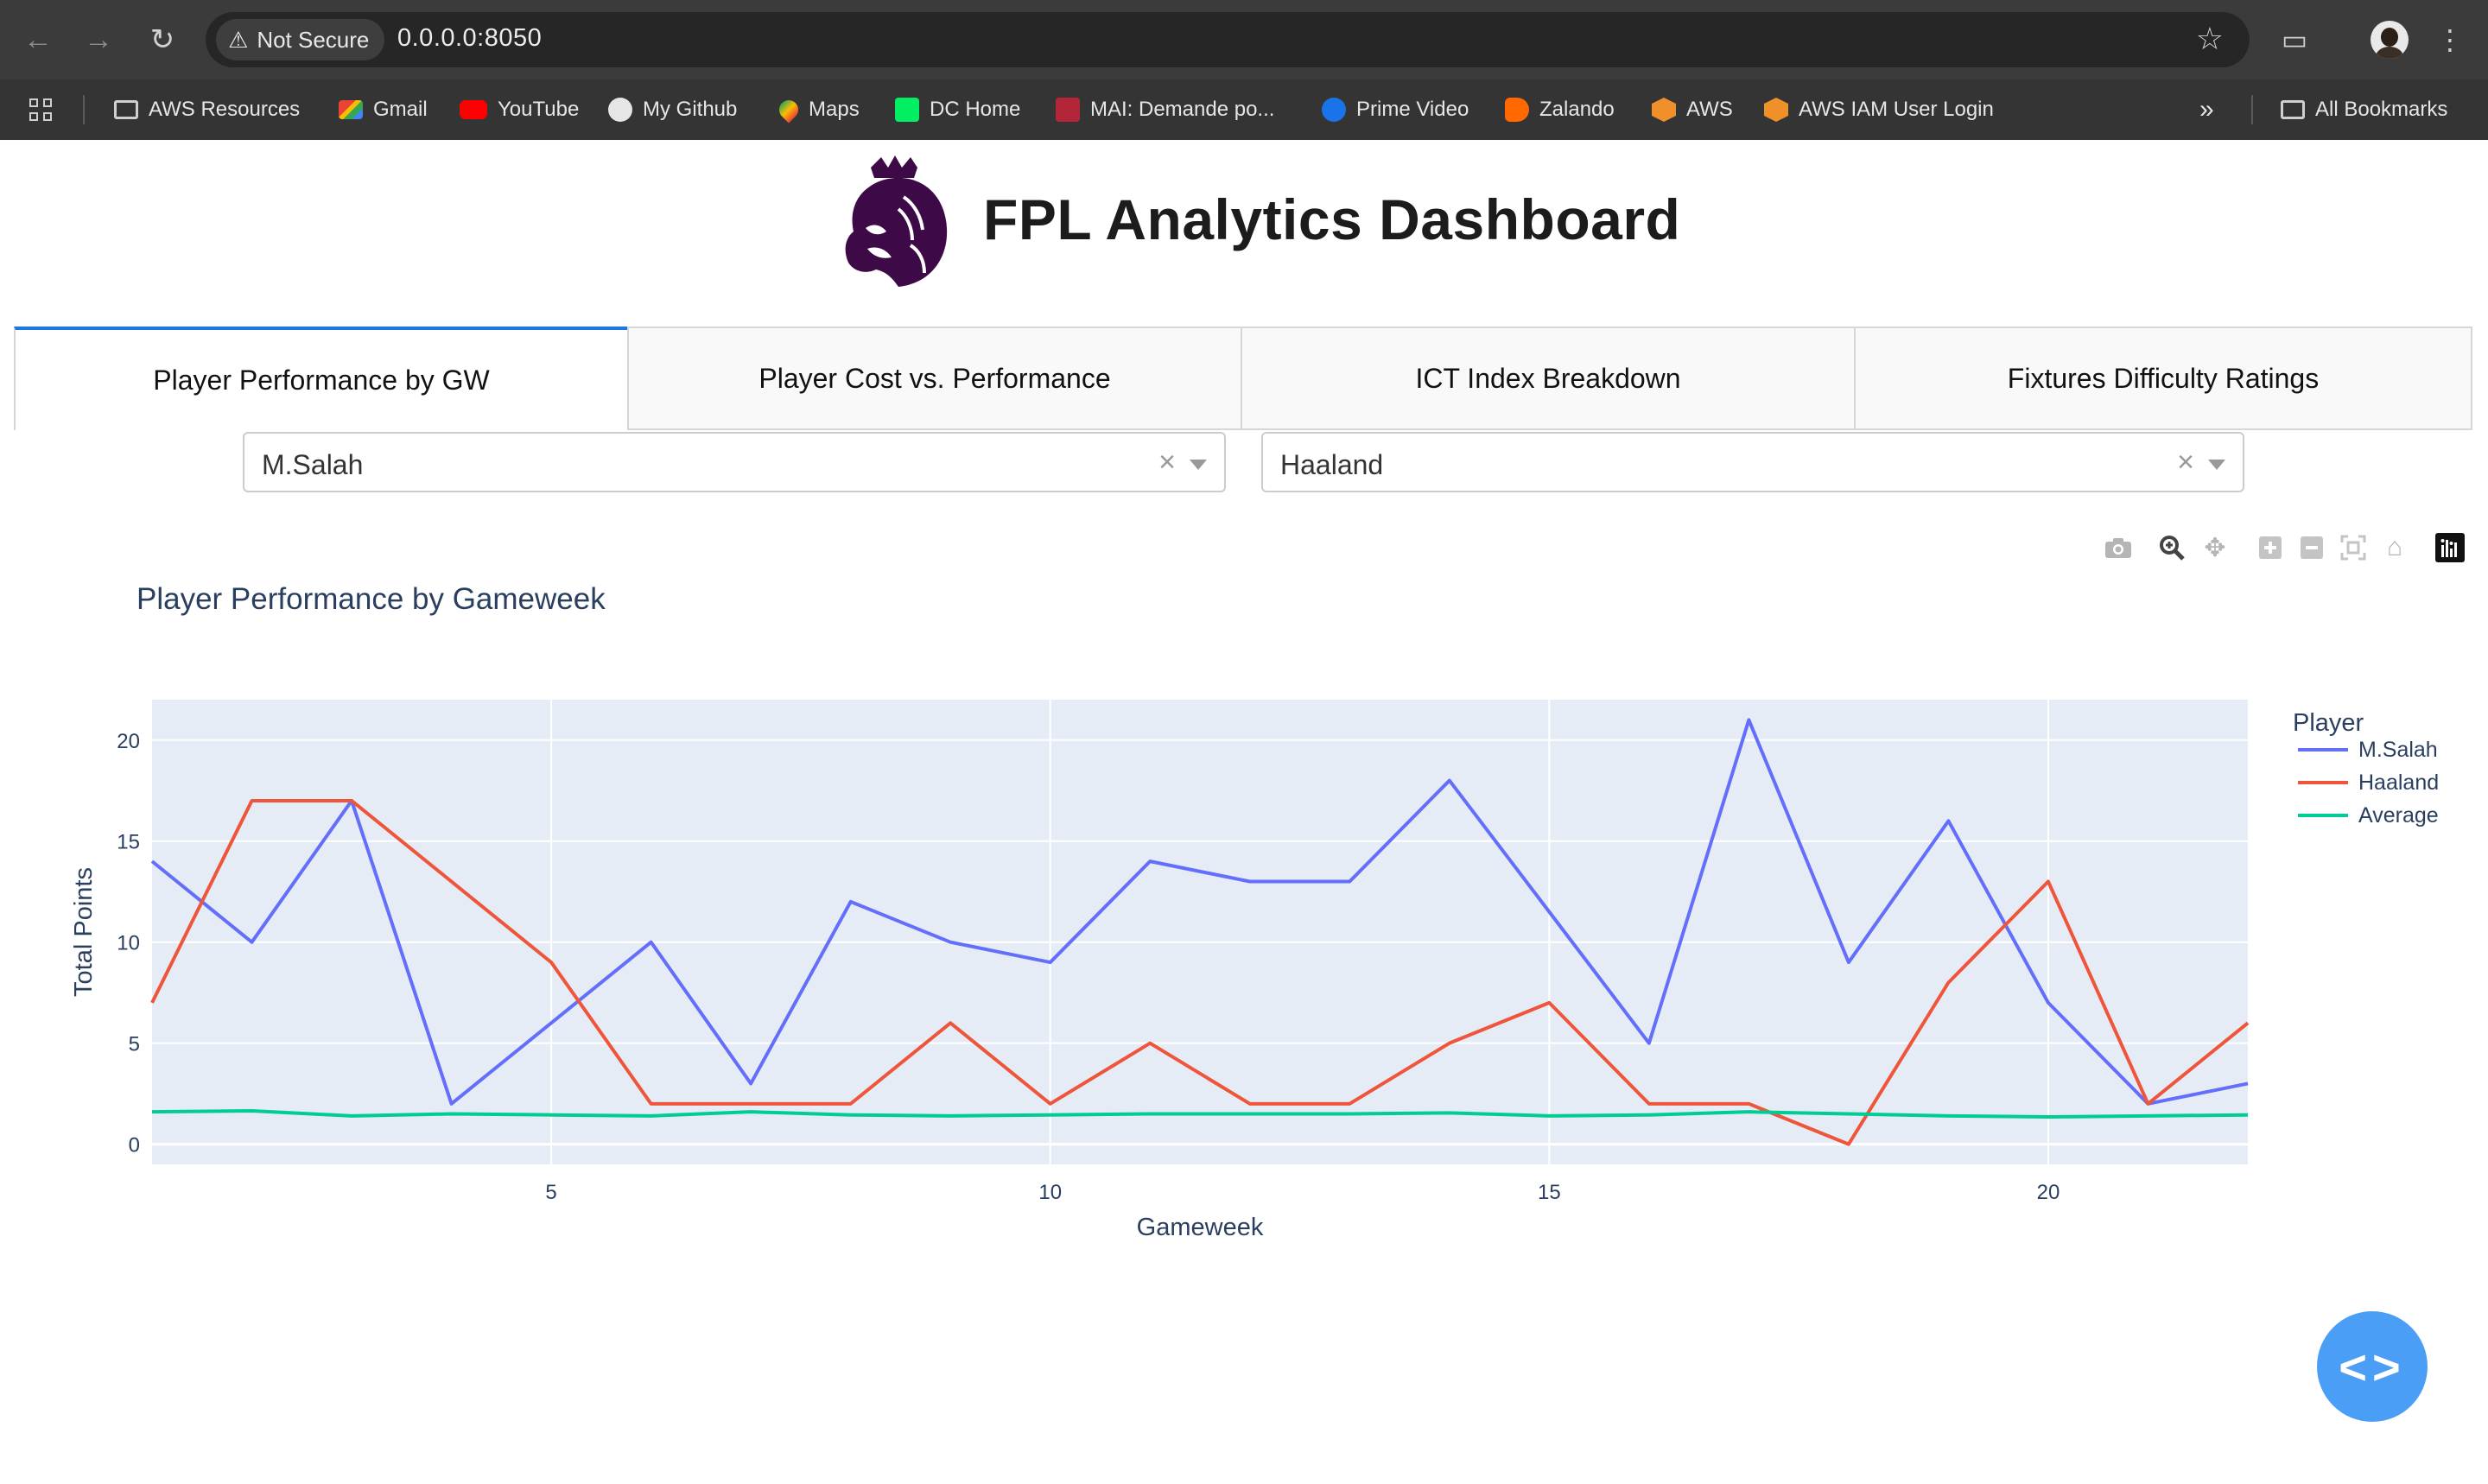 The height and width of the screenshot is (1484, 2488). What do you see at coordinates (1068, 110) in the screenshot?
I see `mai-icon` at bounding box center [1068, 110].